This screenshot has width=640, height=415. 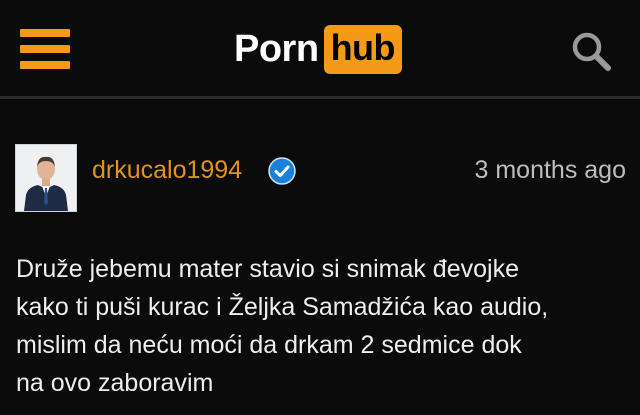 I want to click on logo-left-text: Porn, so click(x=276, y=49).